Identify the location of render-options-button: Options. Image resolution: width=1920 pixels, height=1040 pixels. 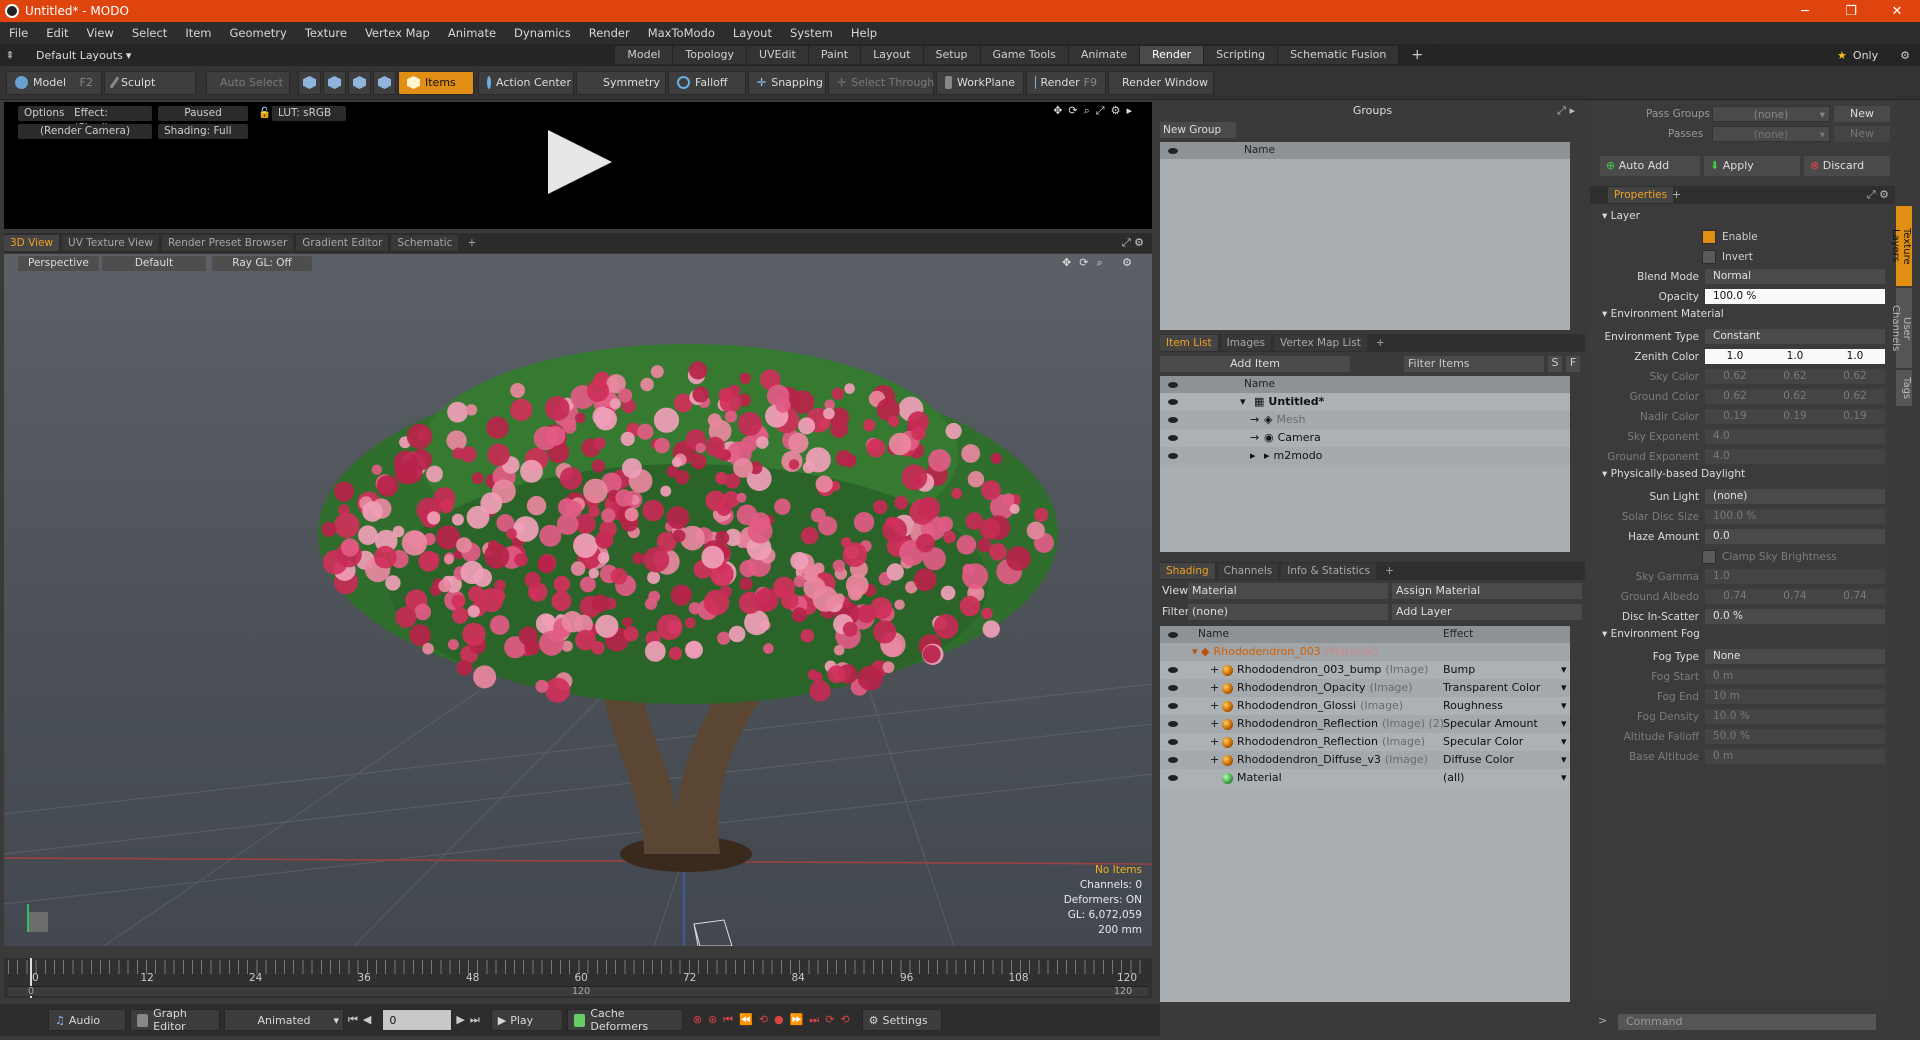
(44, 113).